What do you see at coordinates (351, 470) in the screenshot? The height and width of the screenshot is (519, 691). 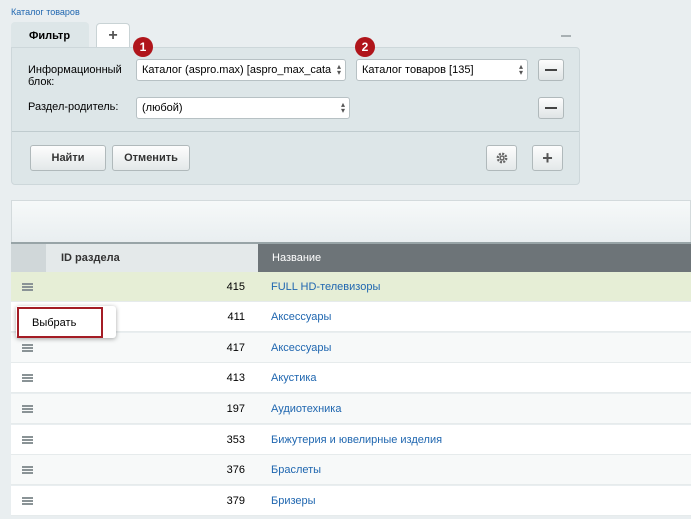 I see `table-row: 376 Браслеты` at bounding box center [351, 470].